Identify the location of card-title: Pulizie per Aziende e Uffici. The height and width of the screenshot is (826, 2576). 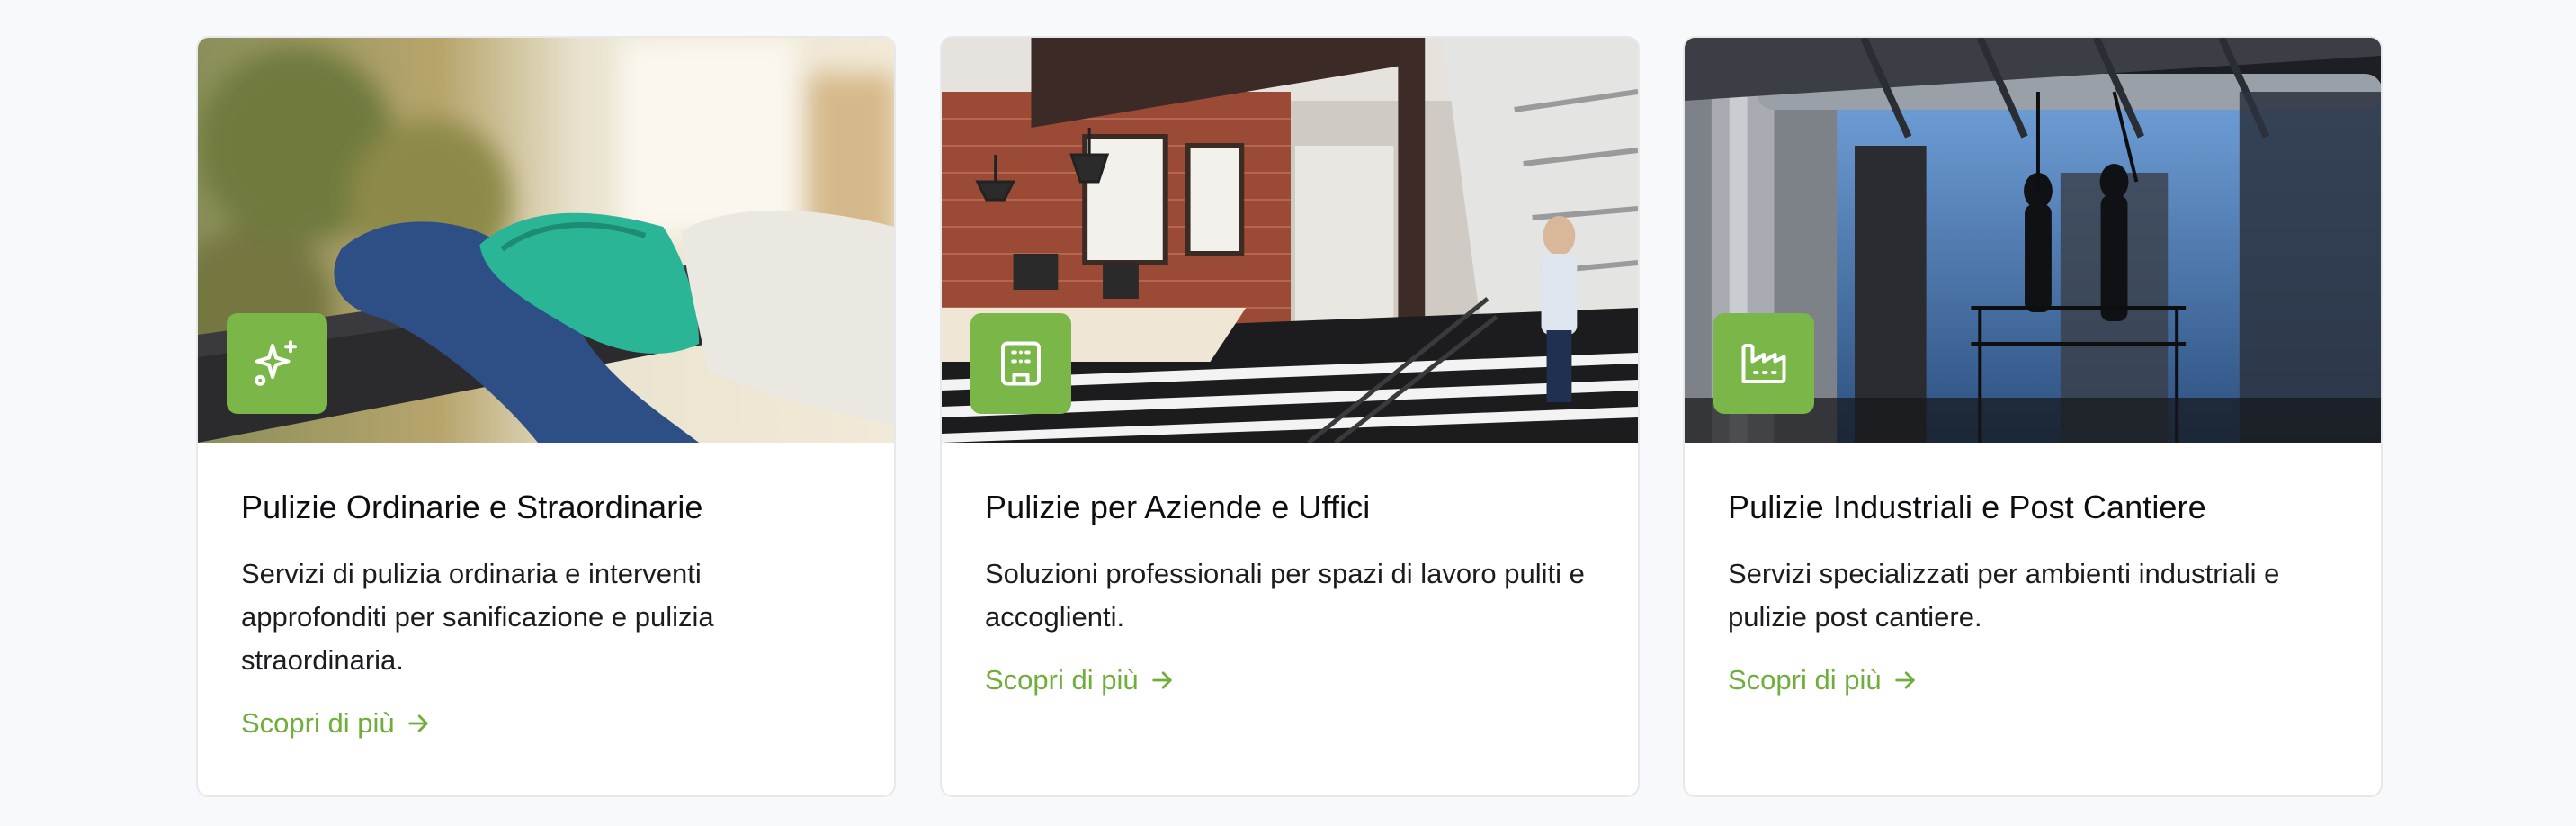
(1178, 507).